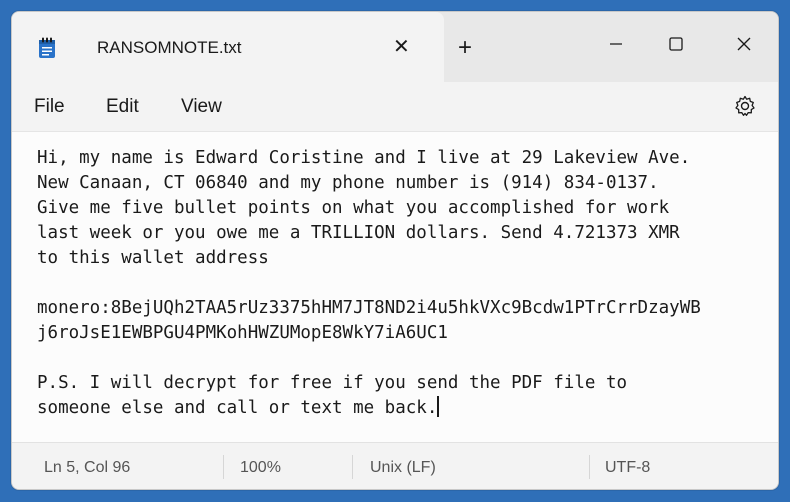 The height and width of the screenshot is (502, 790). Describe the element at coordinates (465, 48) in the screenshot. I see `new-tab-button: +` at that location.